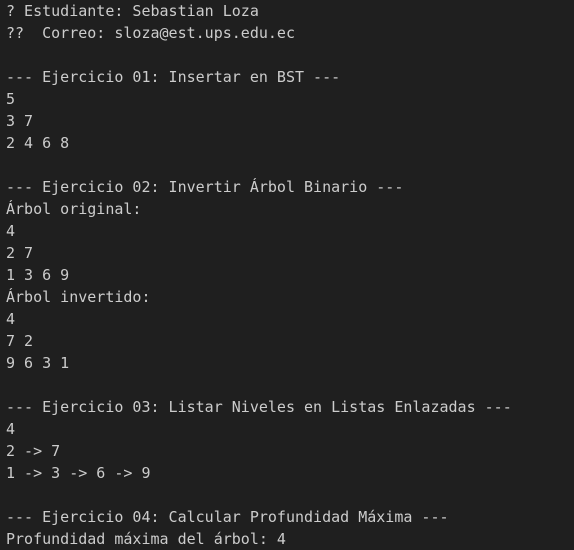 The height and width of the screenshot is (550, 574). What do you see at coordinates (173, 77) in the screenshot?
I see `exercise-01-header: --- Ejercicio 01: Insertar en BST ---` at bounding box center [173, 77].